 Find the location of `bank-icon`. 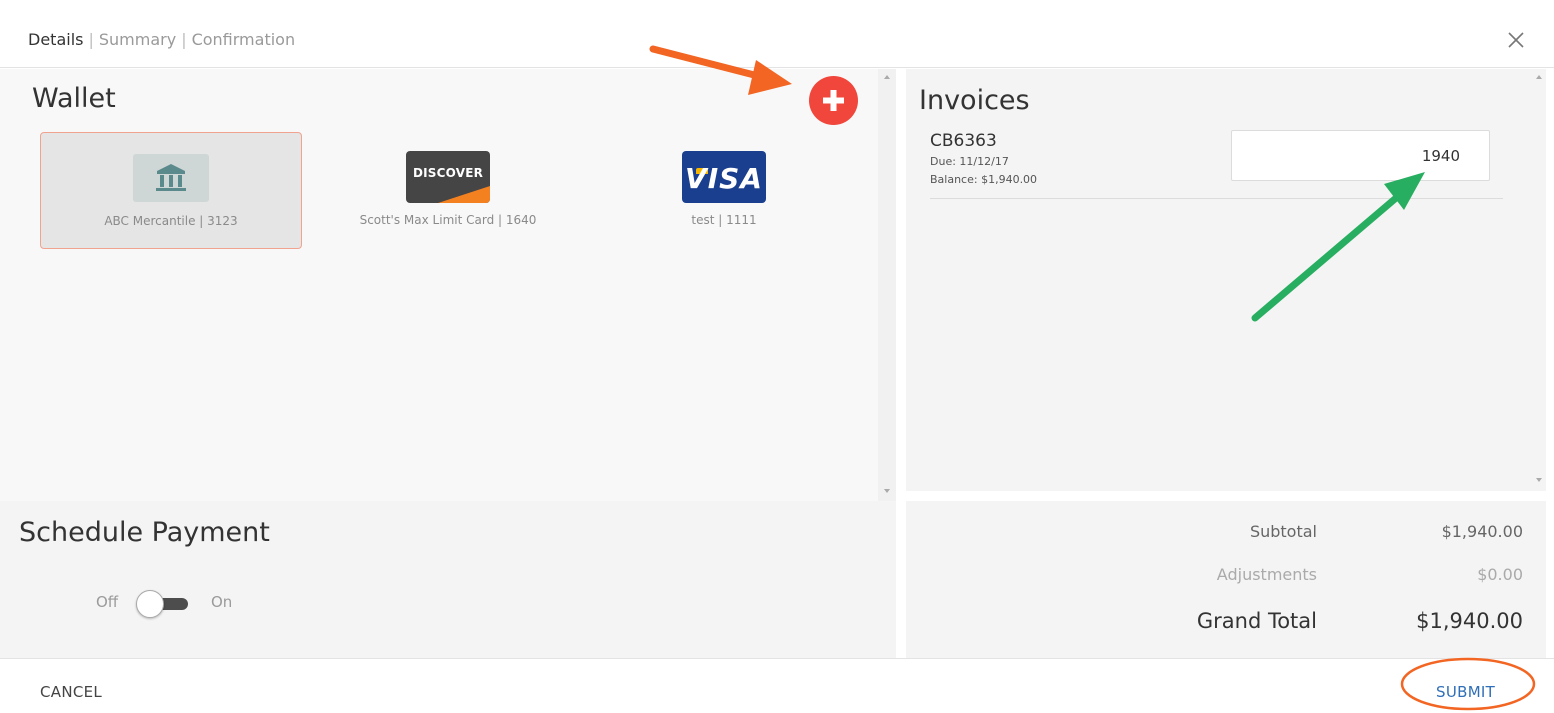

bank-icon is located at coordinates (171, 178).